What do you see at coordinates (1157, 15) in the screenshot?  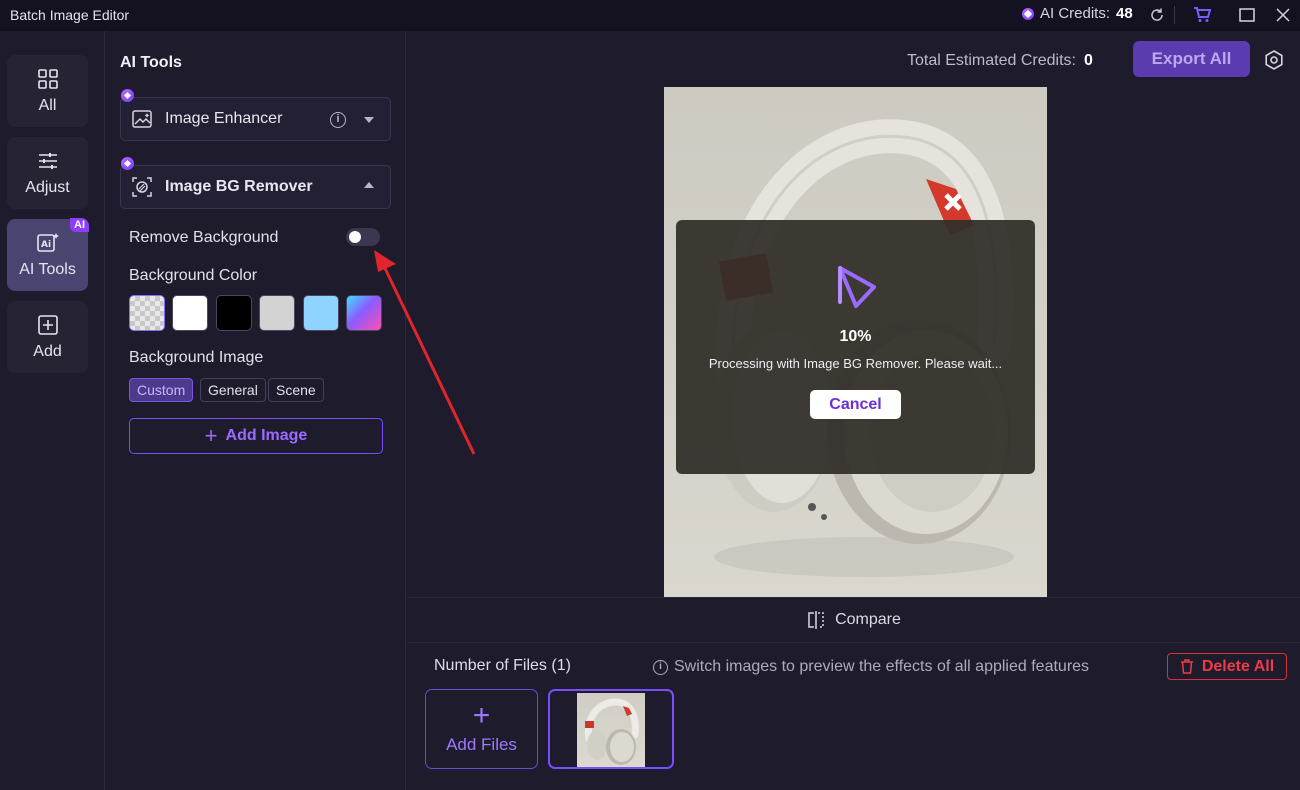 I see `refresh-icon` at bounding box center [1157, 15].